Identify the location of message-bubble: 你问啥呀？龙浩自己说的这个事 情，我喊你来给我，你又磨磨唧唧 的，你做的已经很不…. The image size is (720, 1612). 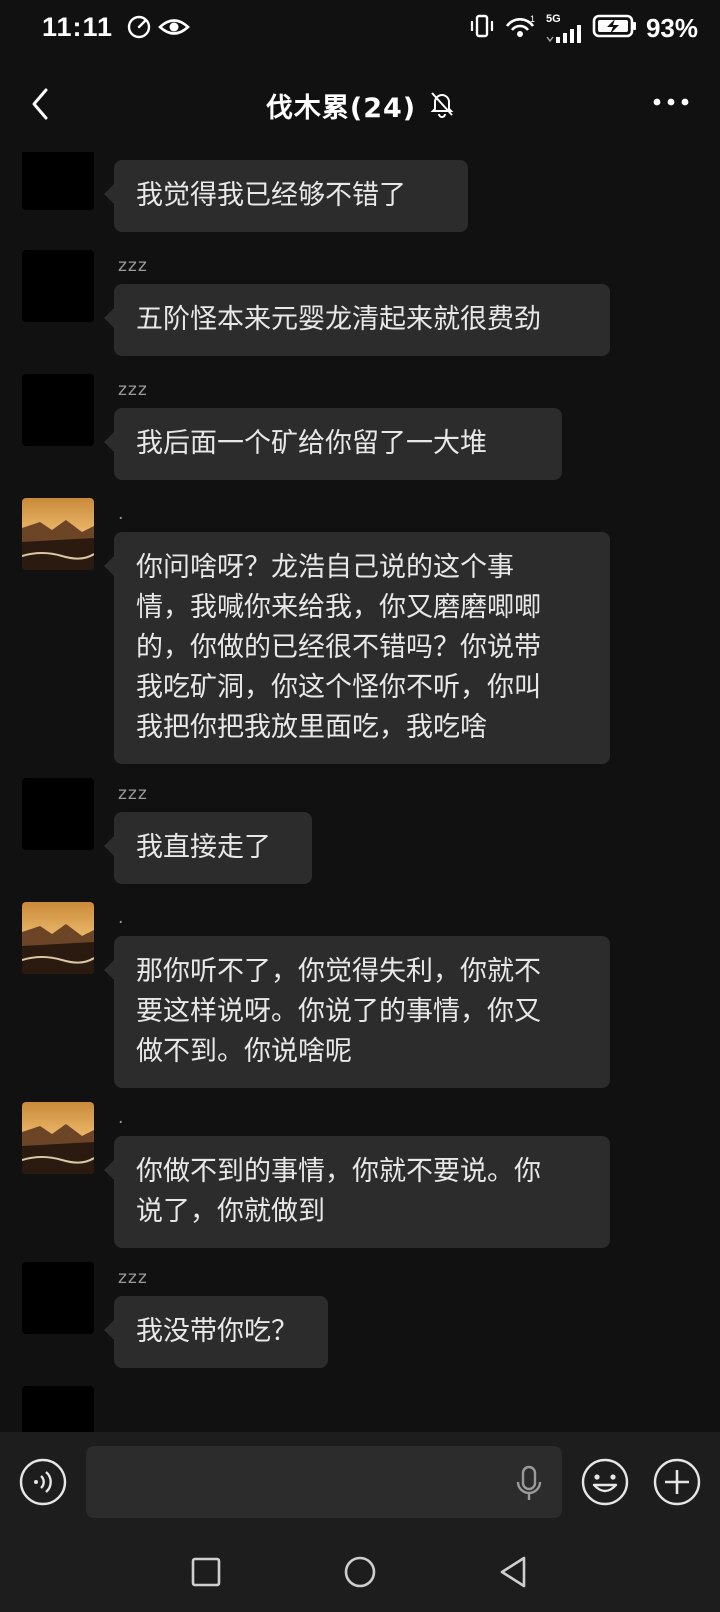
(357, 648).